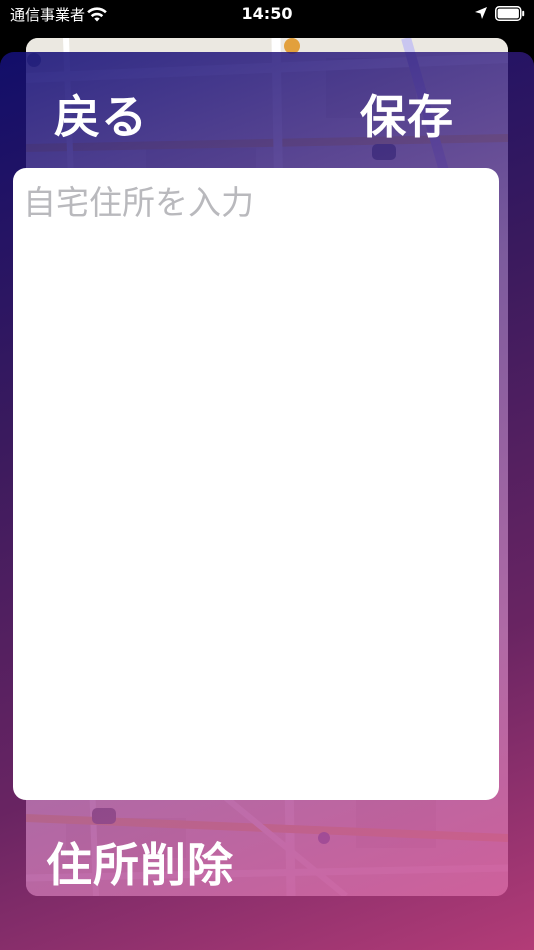  What do you see at coordinates (481, 13) in the screenshot?
I see `location-arrow-icon` at bounding box center [481, 13].